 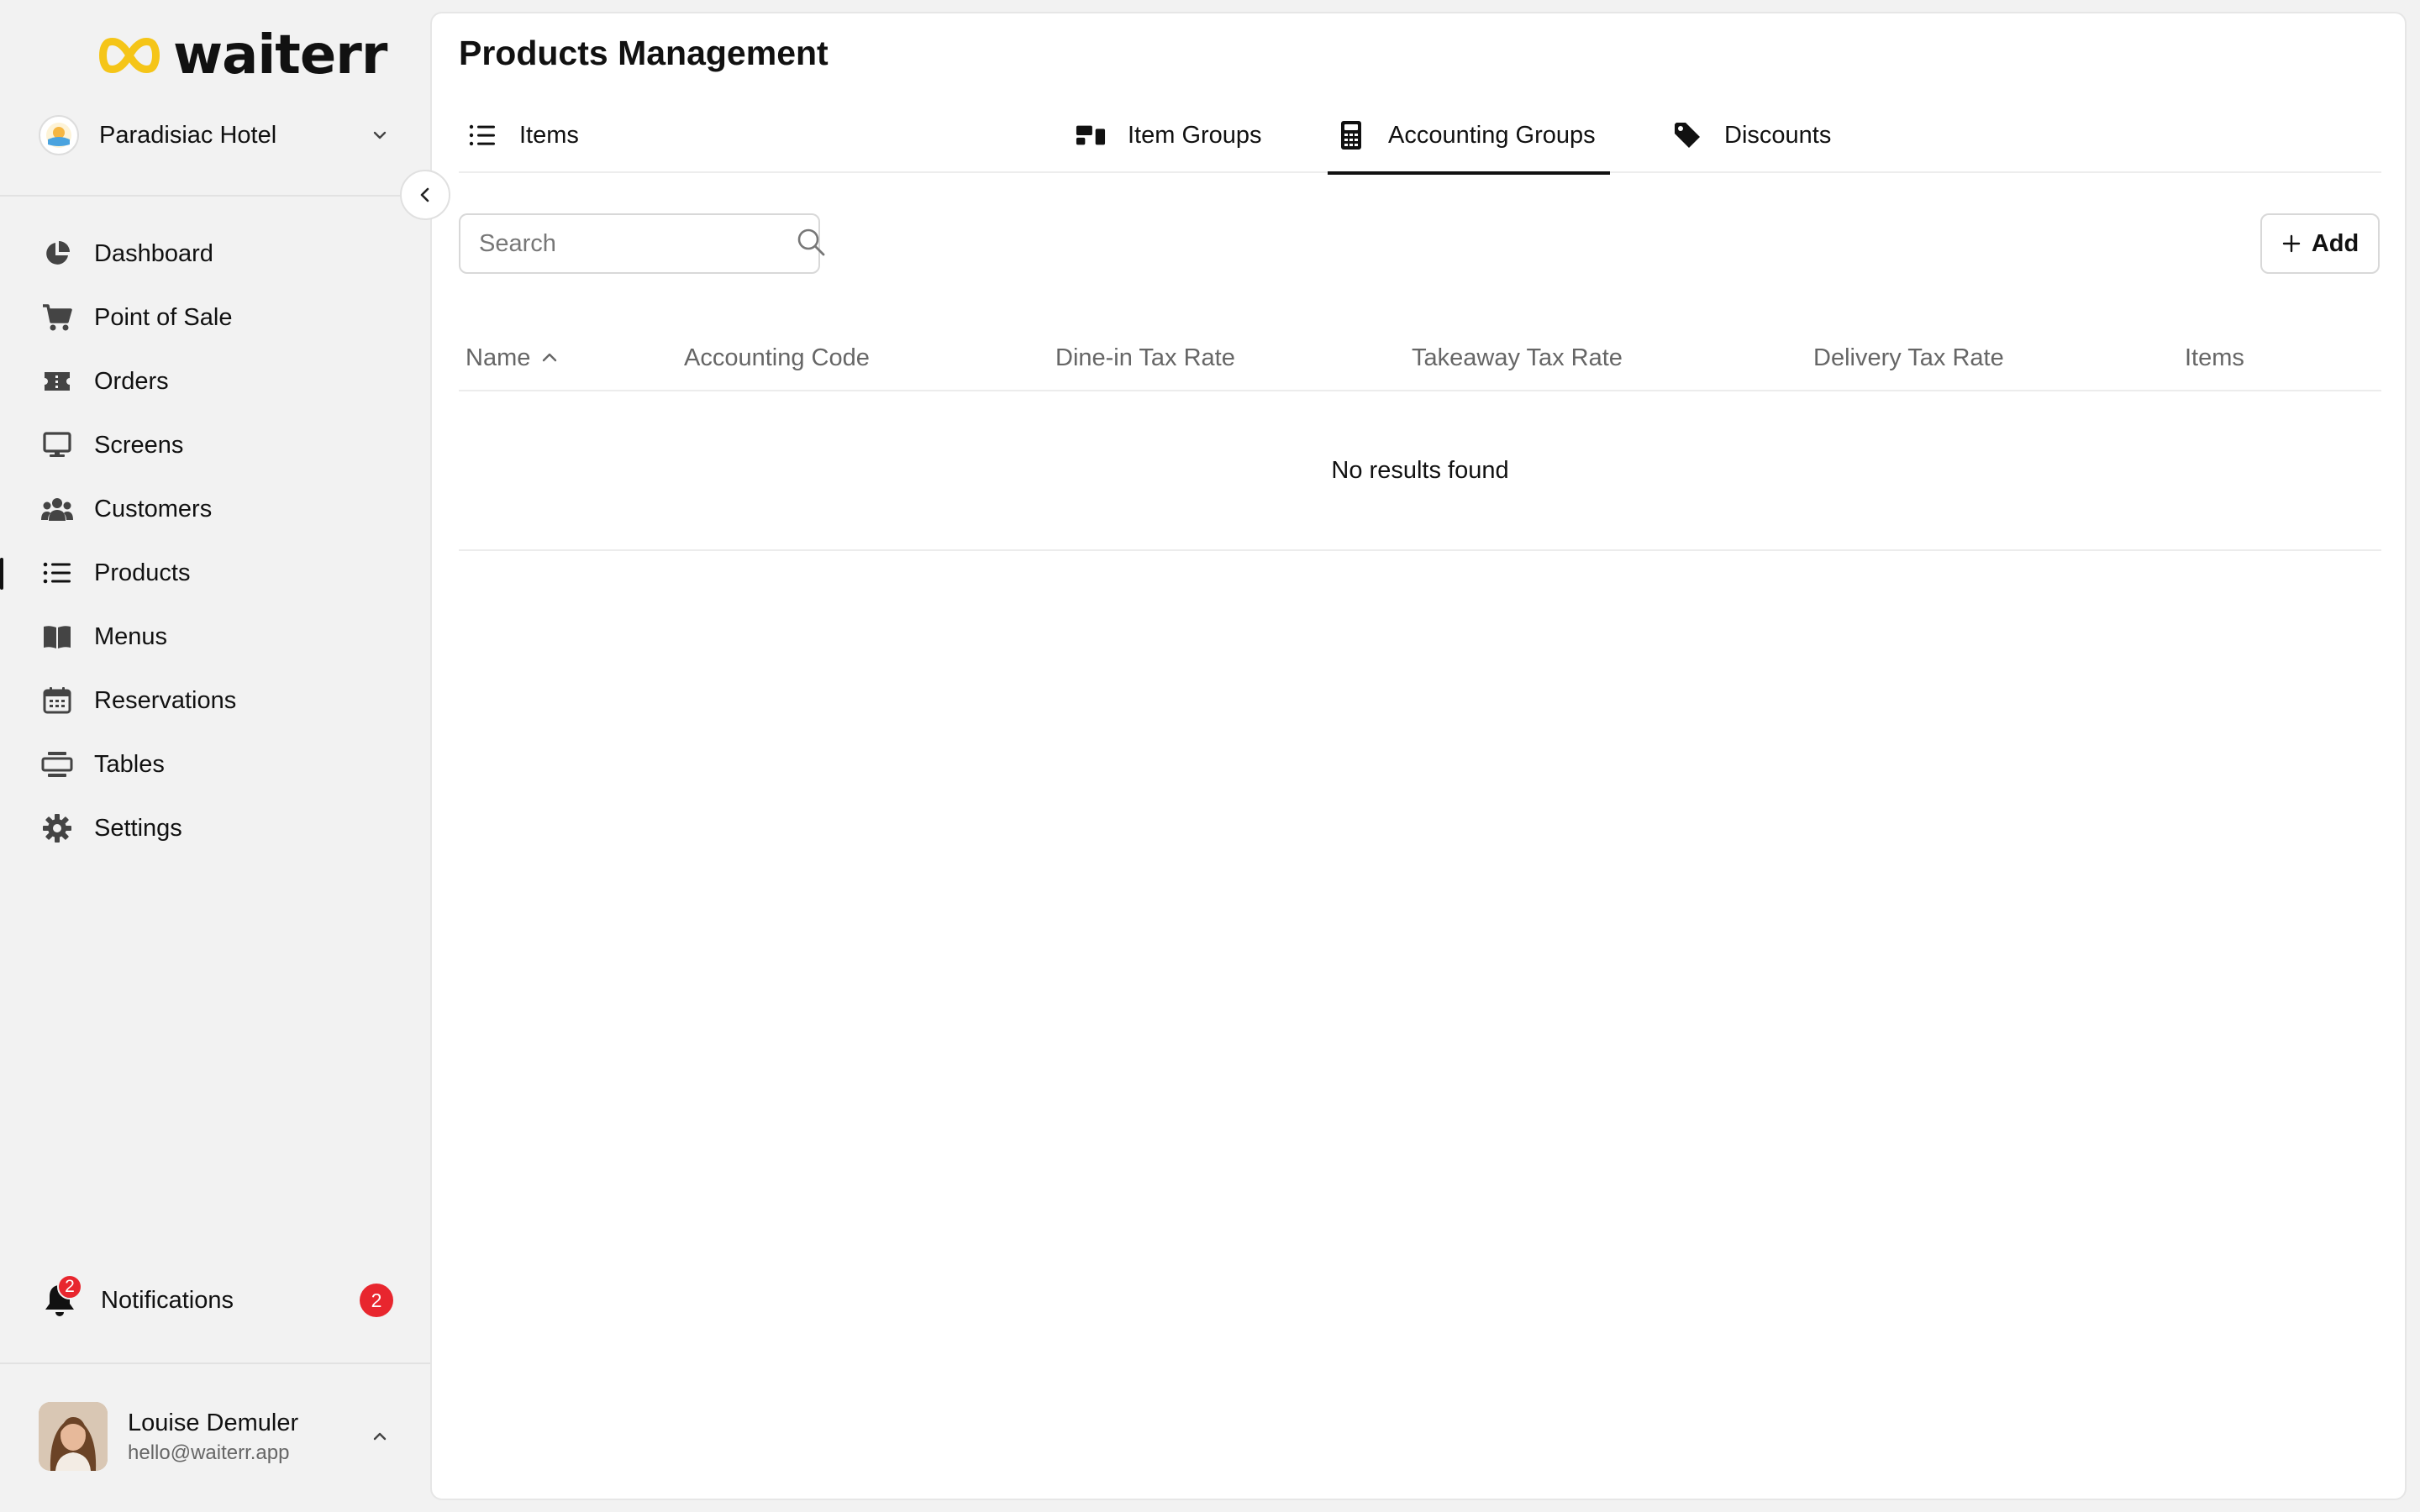 What do you see at coordinates (2291, 243) in the screenshot?
I see `plus-icon` at bounding box center [2291, 243].